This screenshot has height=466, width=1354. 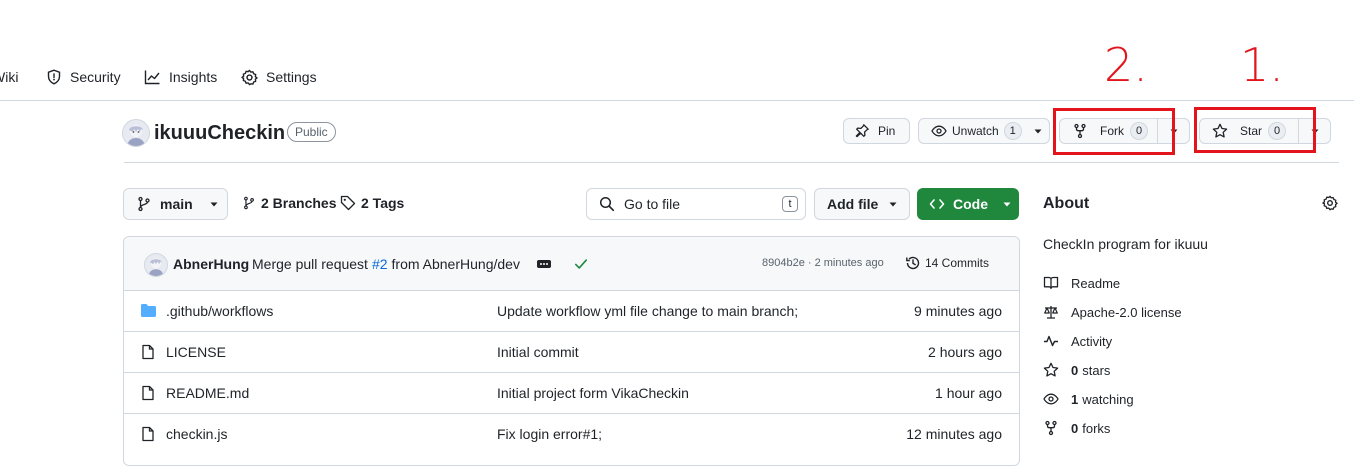 What do you see at coordinates (1051, 312) in the screenshot?
I see `law-icon` at bounding box center [1051, 312].